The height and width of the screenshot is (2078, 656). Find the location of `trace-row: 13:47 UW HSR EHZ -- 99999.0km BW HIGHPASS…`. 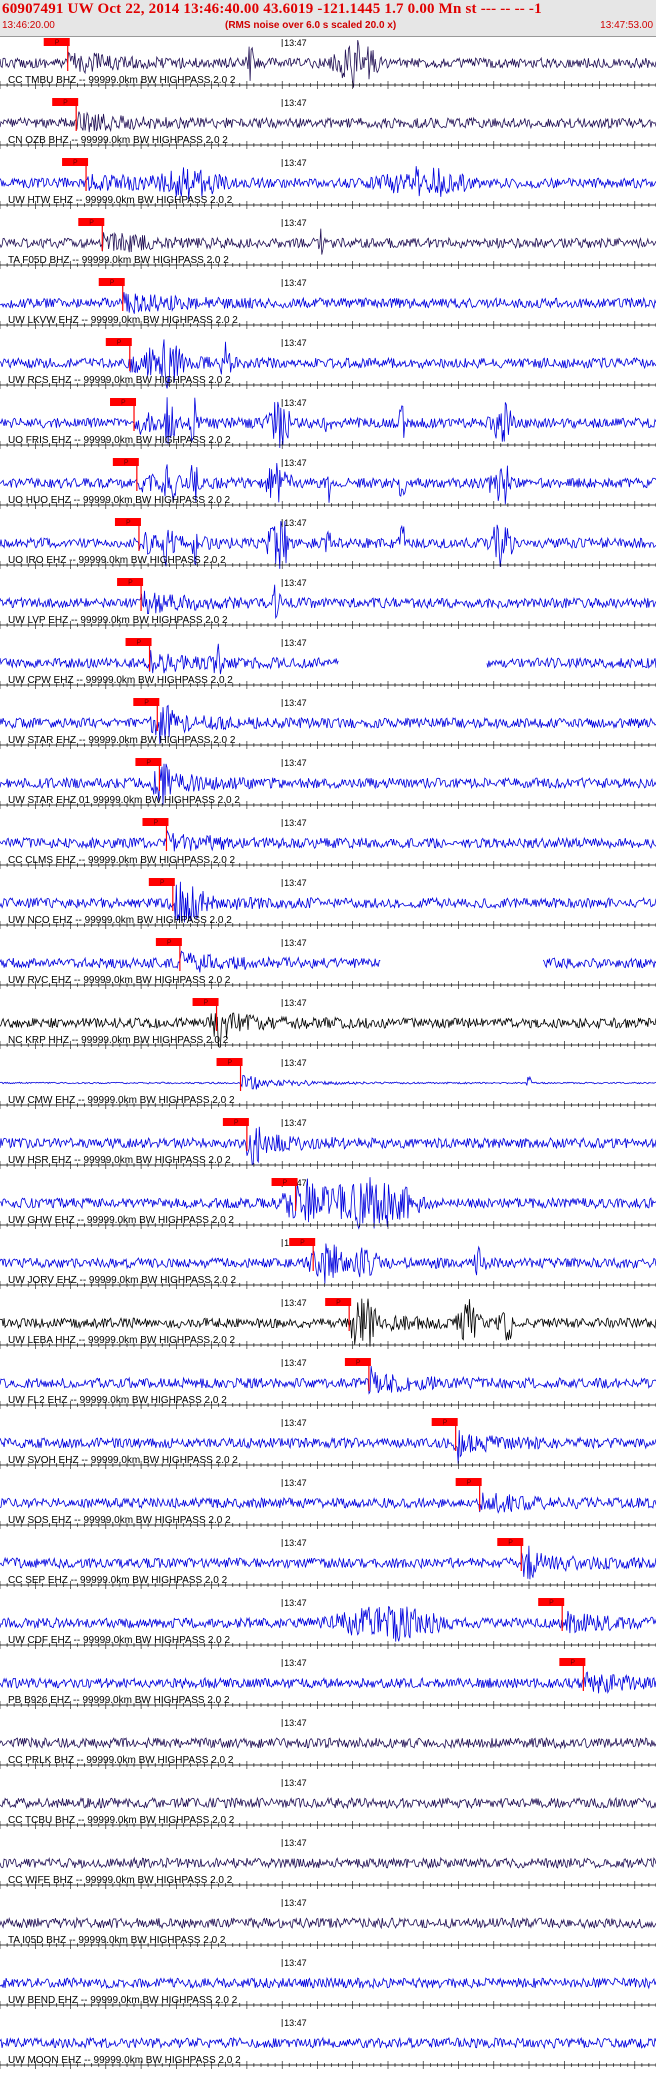

trace-row: 13:47 UW HSR EHZ -- 99999.0km BW HIGHPASS… is located at coordinates (328, 1143).